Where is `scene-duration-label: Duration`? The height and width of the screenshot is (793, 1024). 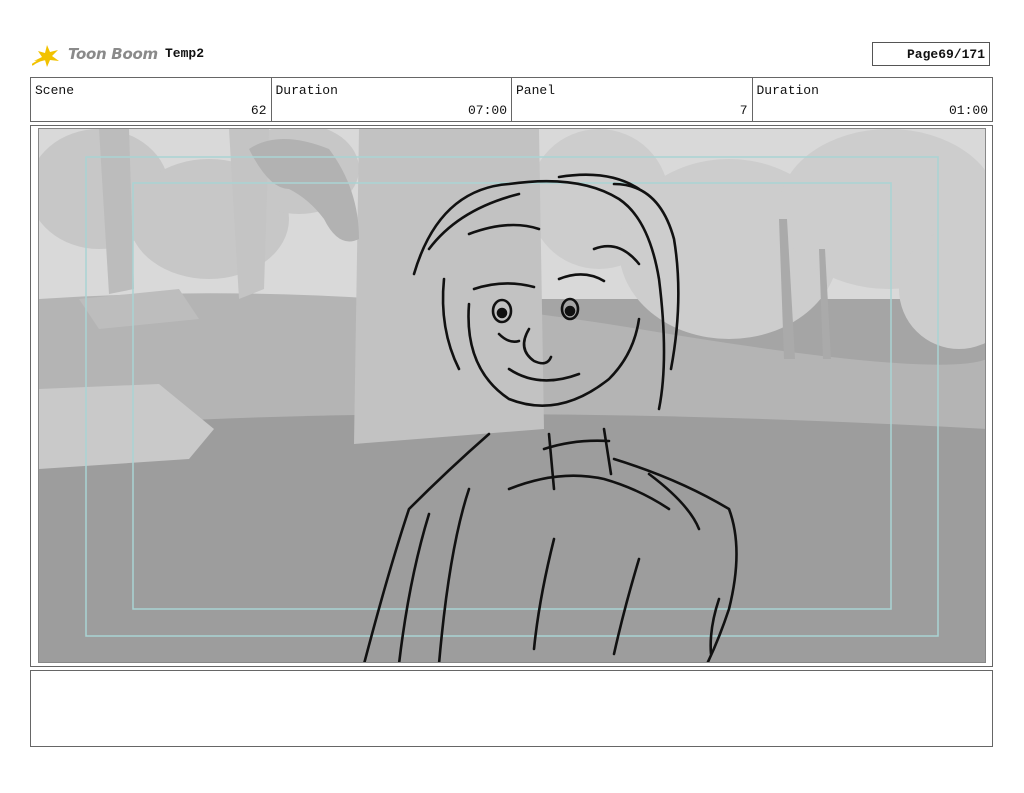
scene-duration-label: Duration is located at coordinates (306, 90).